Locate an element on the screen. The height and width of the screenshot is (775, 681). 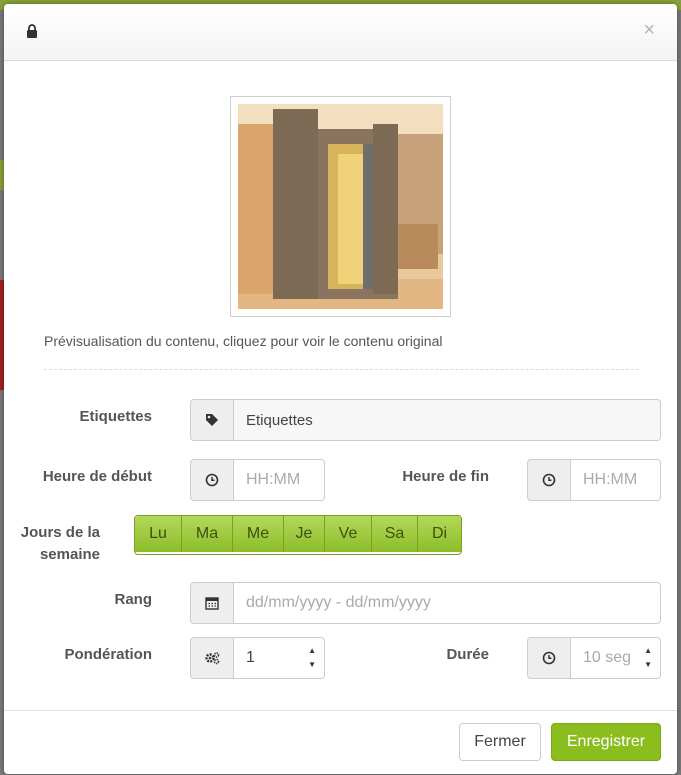
tags-input: Etiquettes is located at coordinates (447, 420).